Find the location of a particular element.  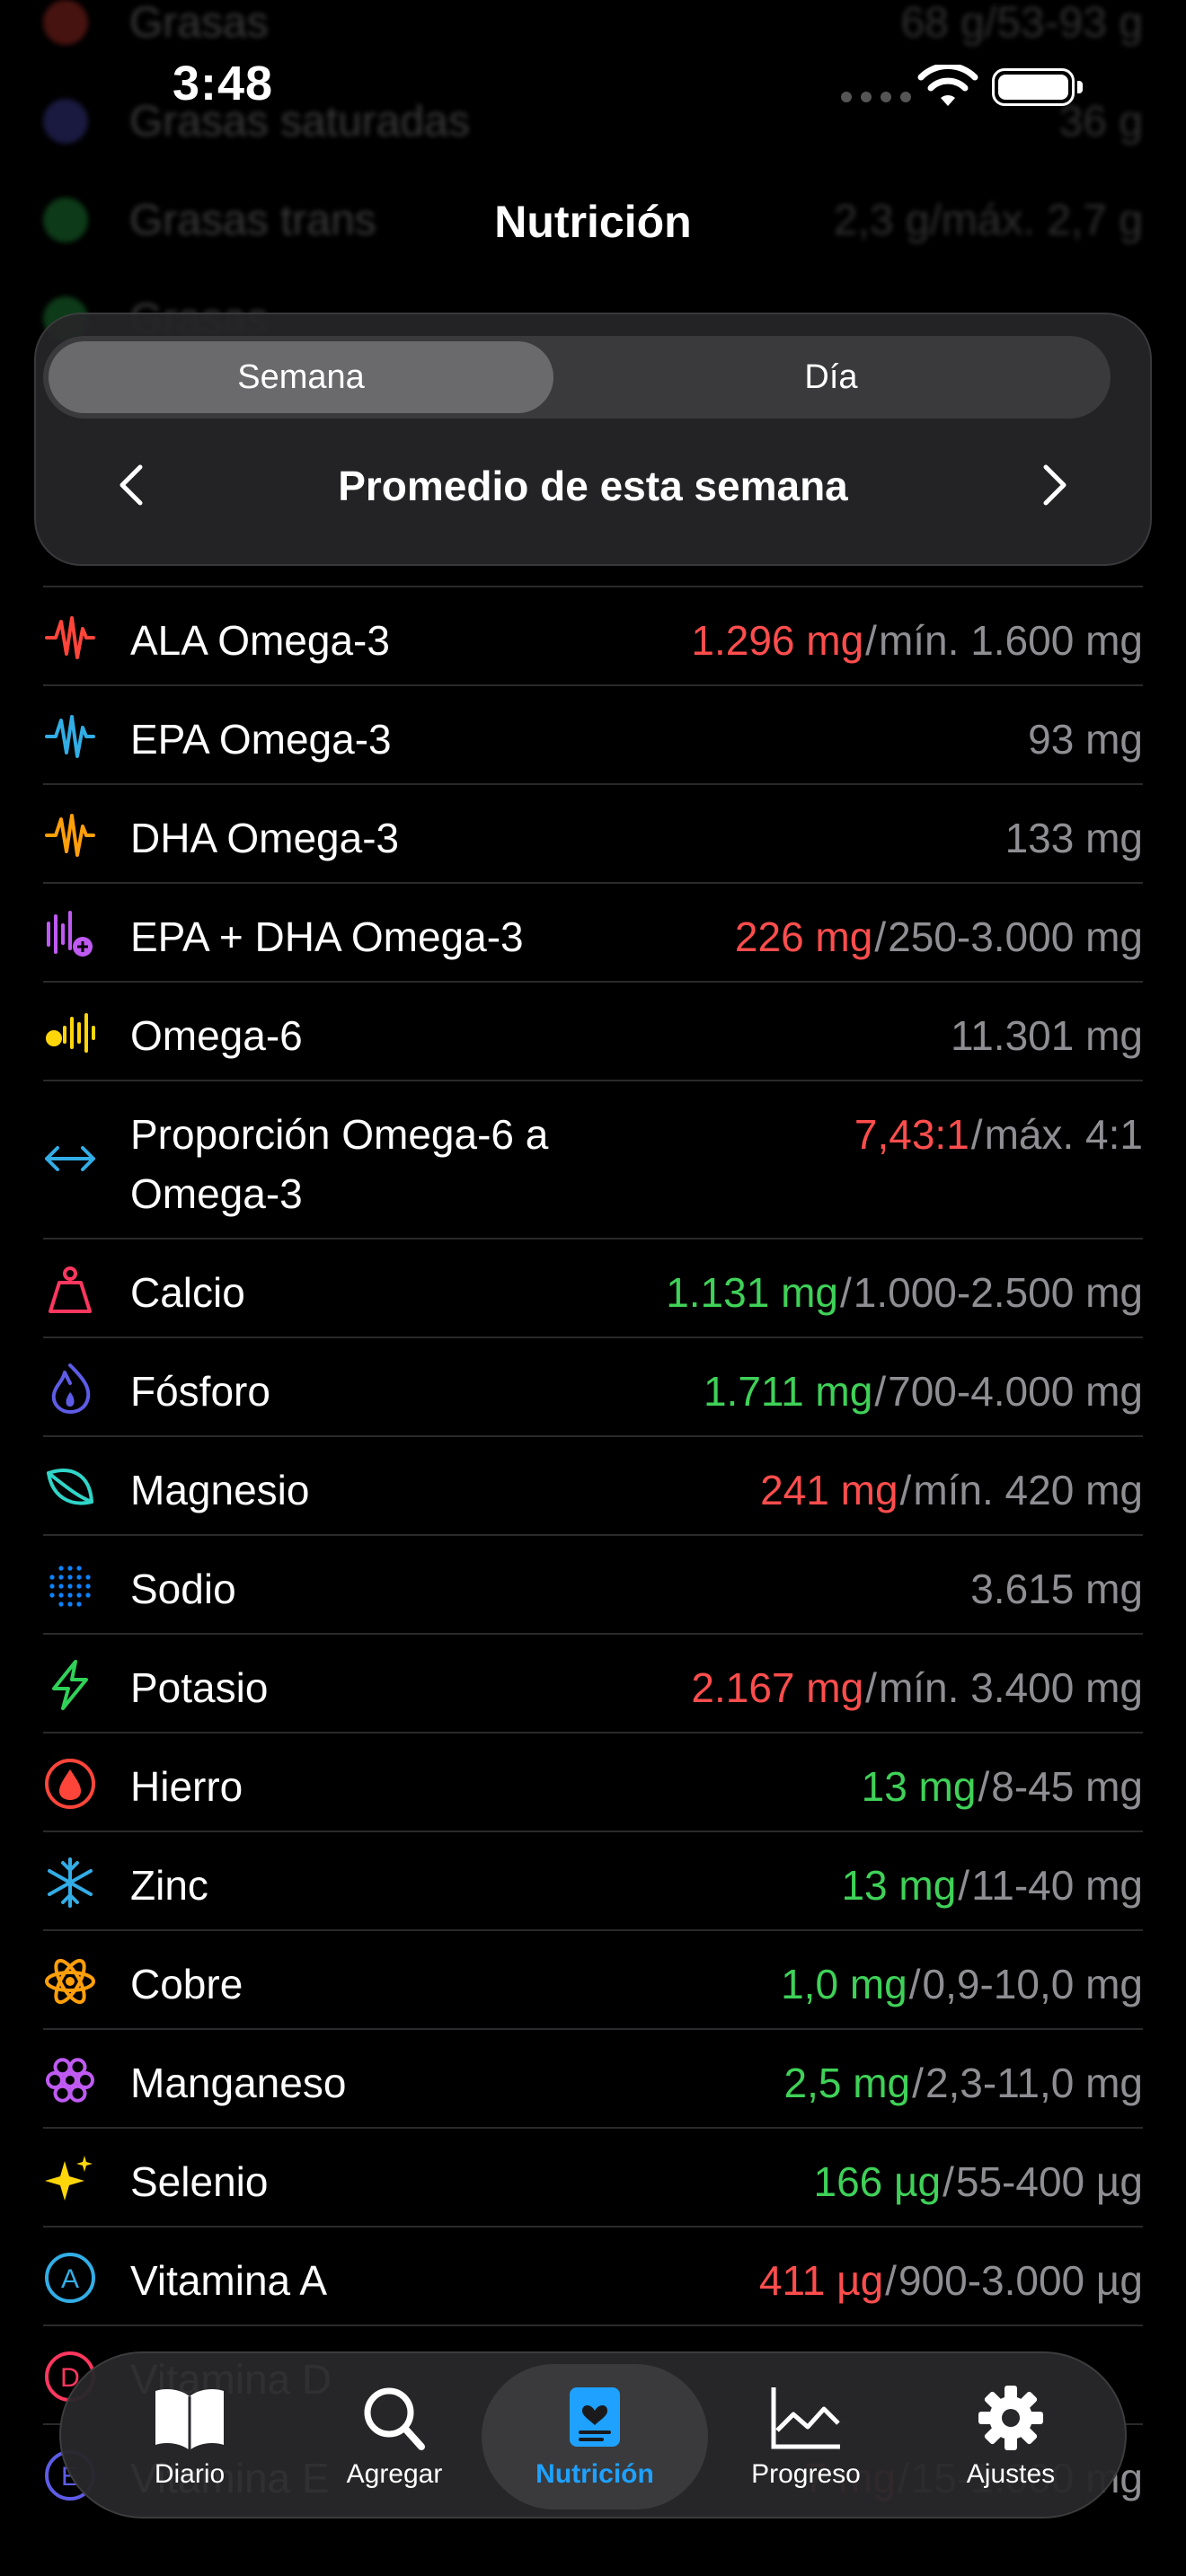

nutrient-value: 13 mg/11-40 mg is located at coordinates (992, 1885).